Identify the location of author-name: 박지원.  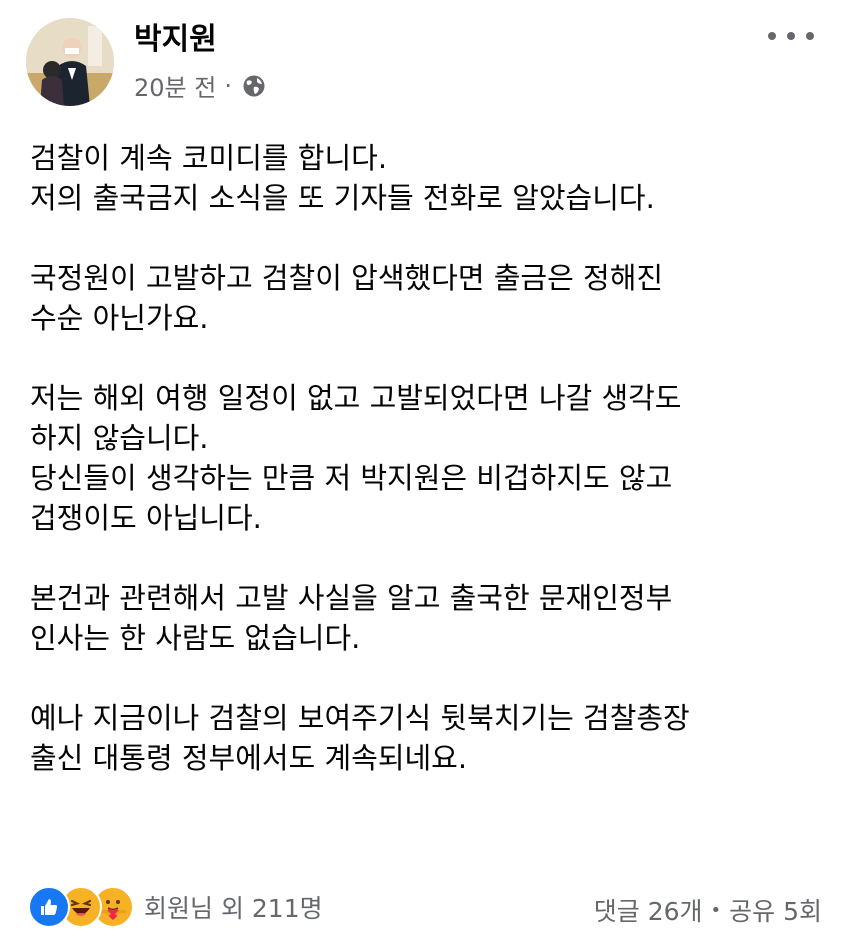
(175, 36).